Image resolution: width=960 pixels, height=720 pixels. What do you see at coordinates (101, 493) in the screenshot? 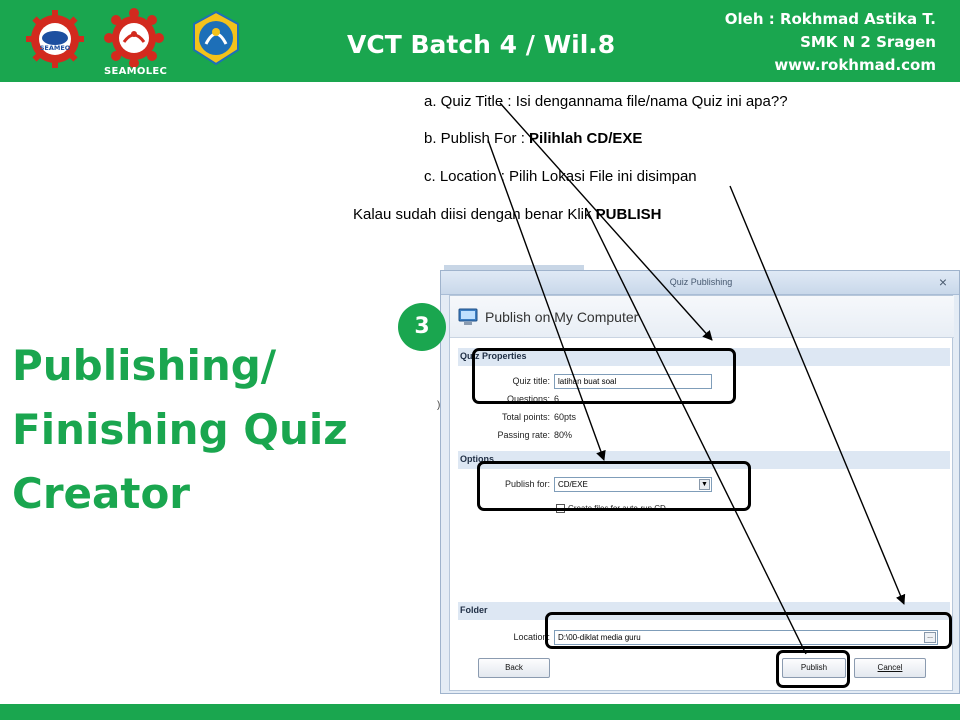
I see `slide-title-line3: Creator` at bounding box center [101, 493].